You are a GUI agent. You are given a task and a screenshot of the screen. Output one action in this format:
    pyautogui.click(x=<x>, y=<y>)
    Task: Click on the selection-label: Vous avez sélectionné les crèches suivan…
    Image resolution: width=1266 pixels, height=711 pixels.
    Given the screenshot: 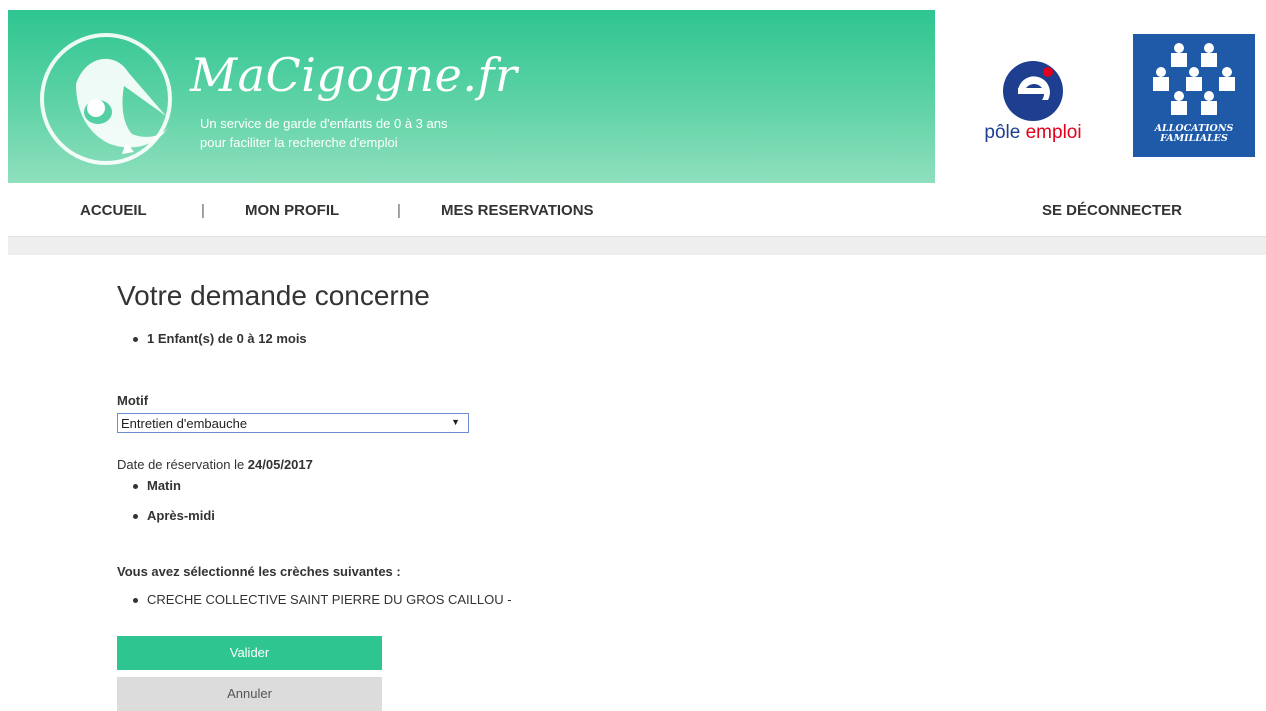 What is the action you would take?
    pyautogui.click(x=259, y=571)
    